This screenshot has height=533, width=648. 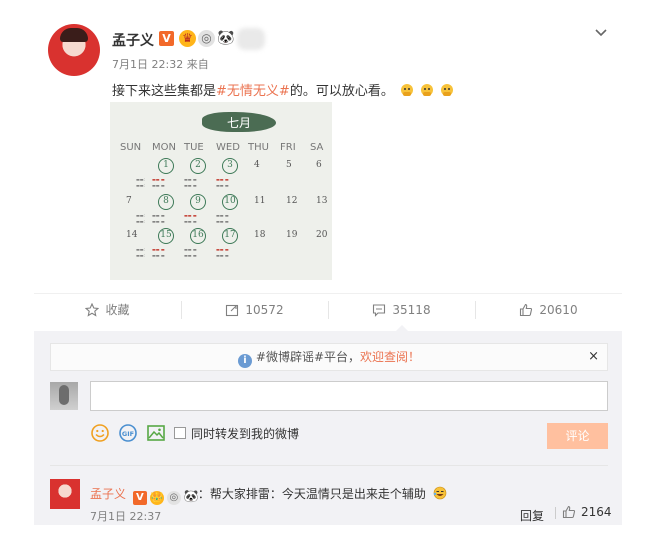 I want to click on like-button: 20610, so click(x=548, y=309).